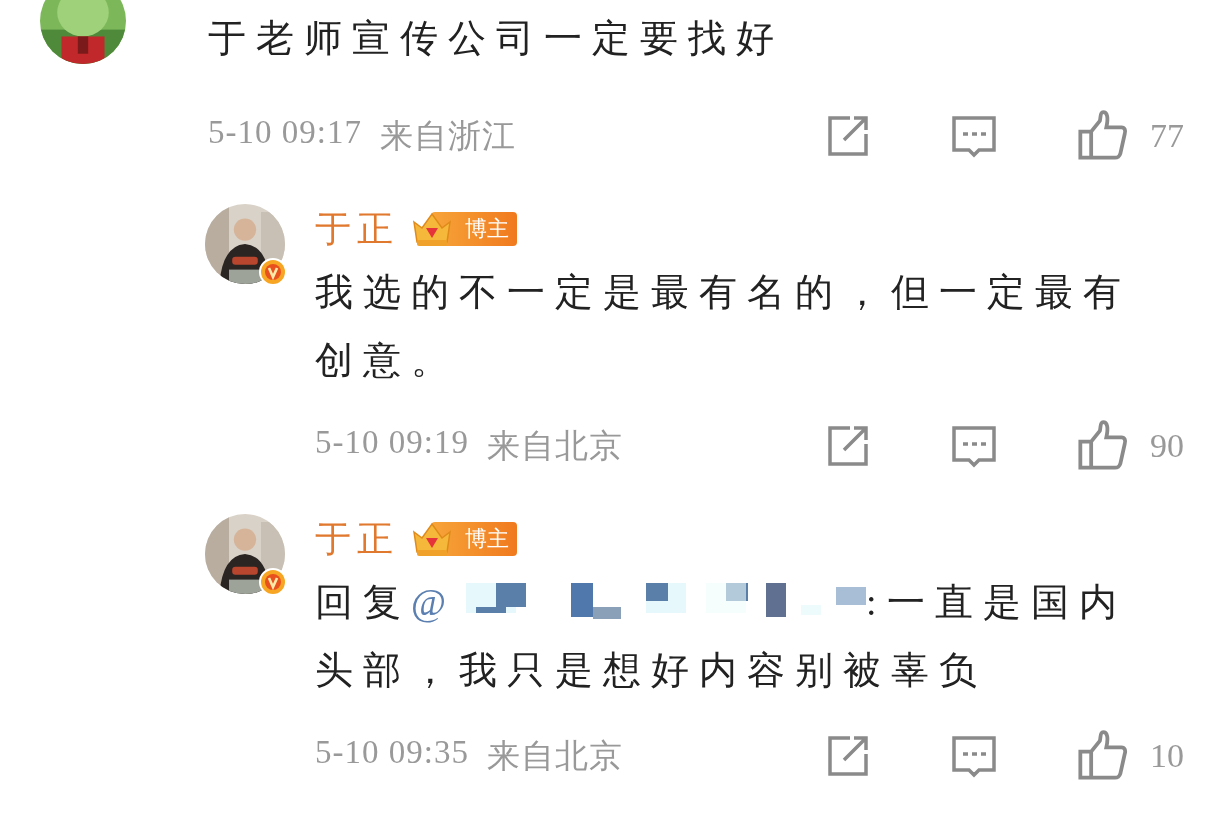 The width and height of the screenshot is (1224, 822). Describe the element at coordinates (285, 132) in the screenshot. I see `comment-time: 5-10 09:17` at that location.